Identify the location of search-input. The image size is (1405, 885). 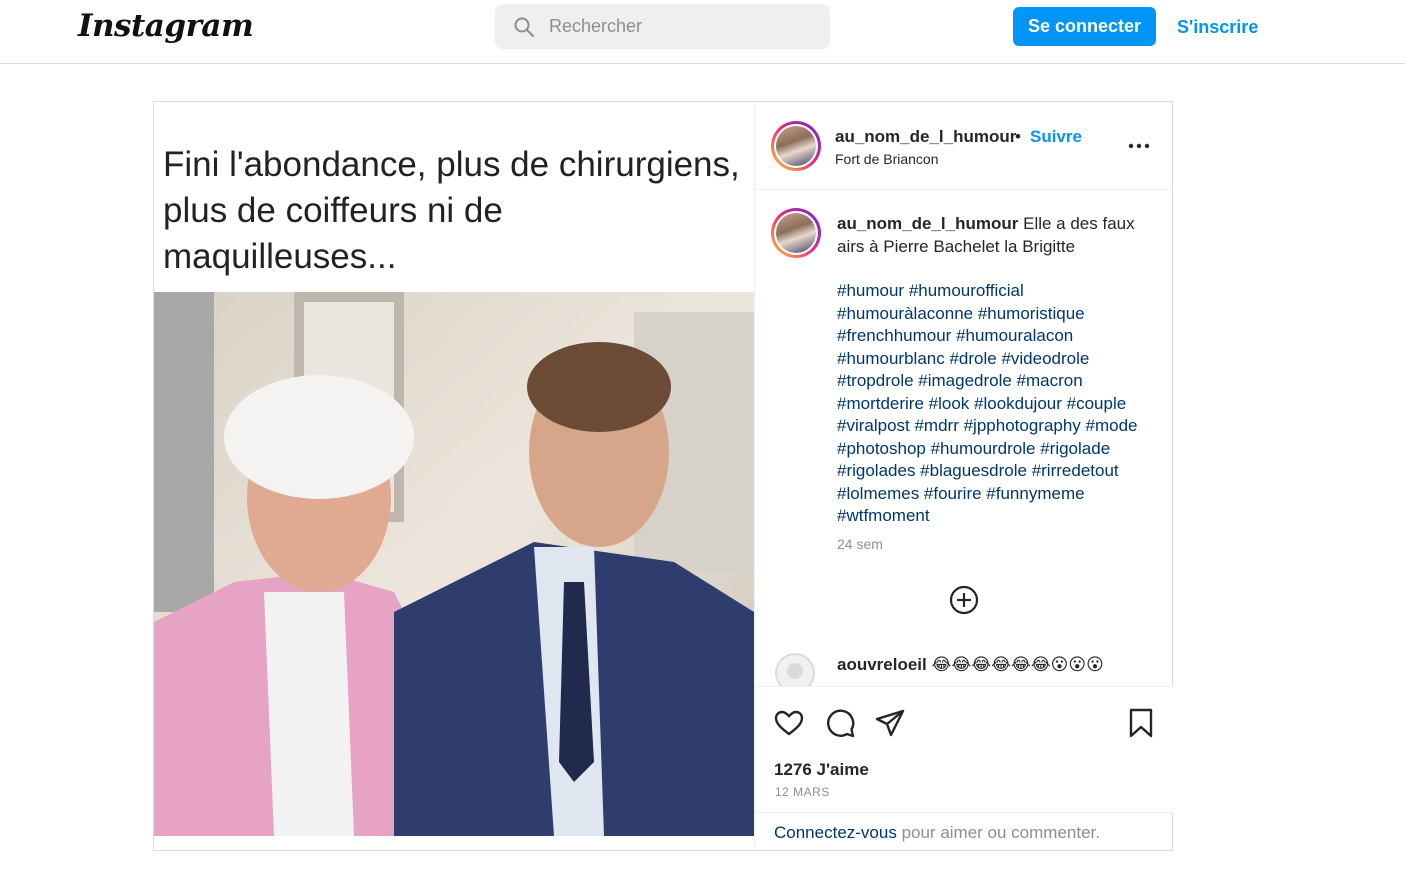
(684, 26).